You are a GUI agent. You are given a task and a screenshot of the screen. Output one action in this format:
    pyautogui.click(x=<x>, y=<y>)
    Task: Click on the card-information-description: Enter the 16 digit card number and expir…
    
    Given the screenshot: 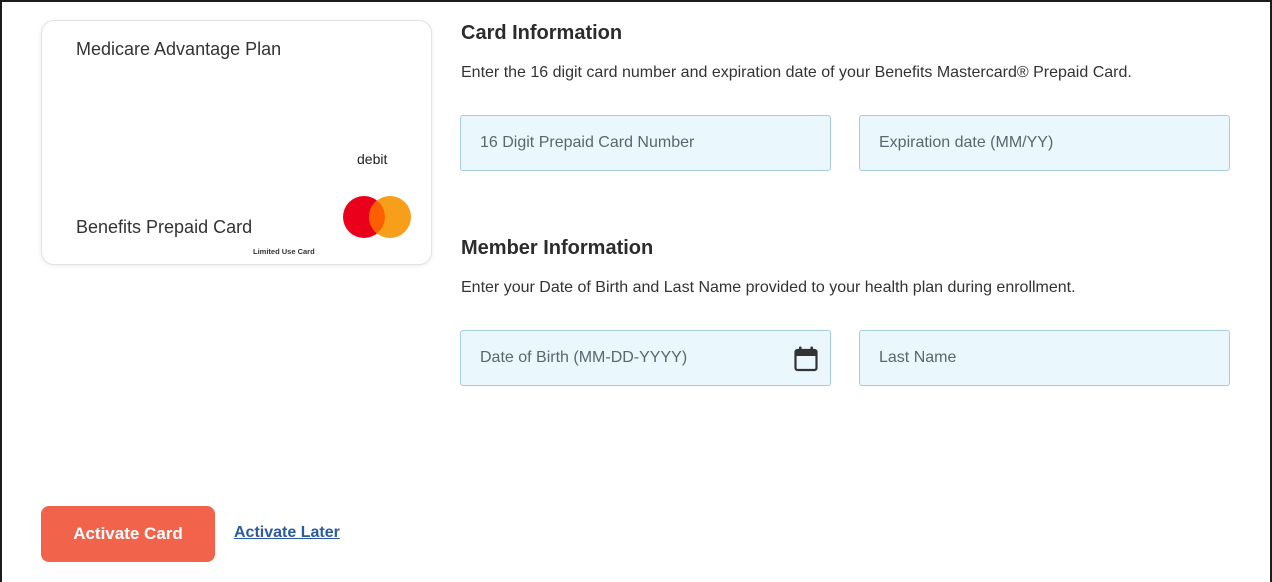 What is the action you would take?
    pyautogui.click(x=796, y=72)
    